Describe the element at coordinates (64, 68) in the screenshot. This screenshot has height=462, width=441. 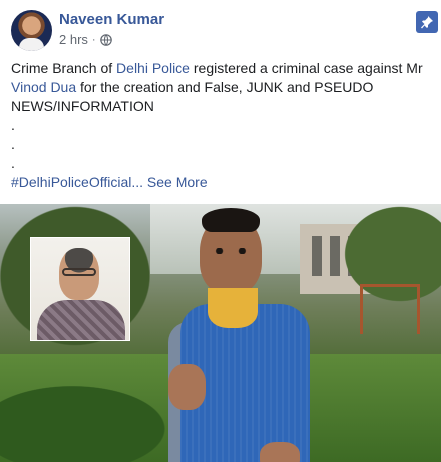
I see `post-text-part: Crime Branch of` at that location.